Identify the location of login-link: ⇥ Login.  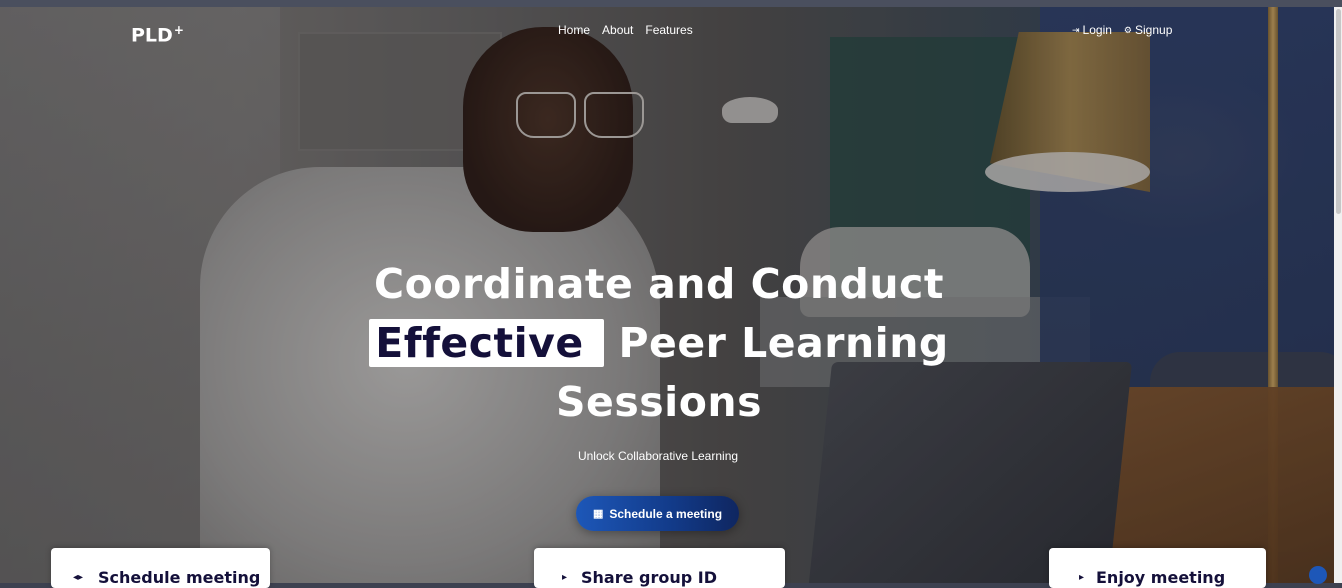
(1092, 30).